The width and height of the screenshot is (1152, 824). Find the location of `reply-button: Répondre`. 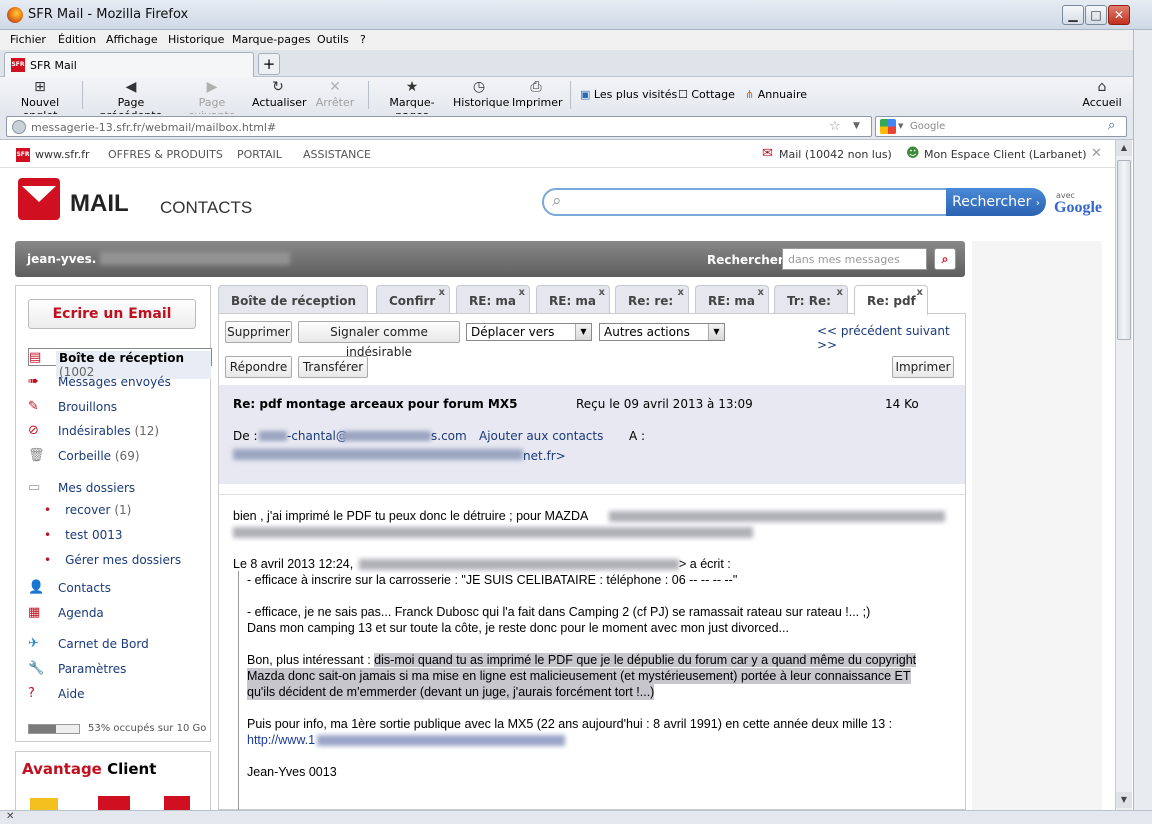

reply-button: Répondre is located at coordinates (258, 367).